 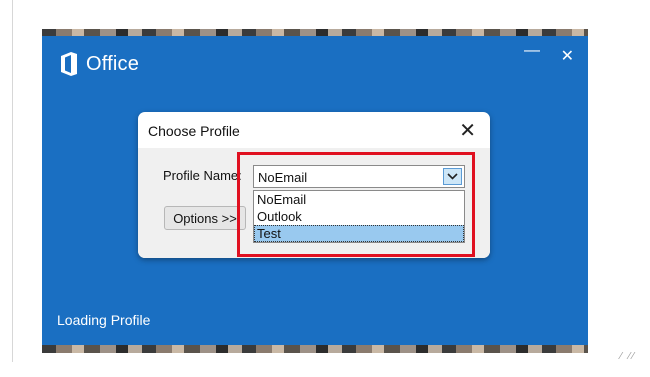 I want to click on profile-name-combobox: NoEmail, so click(x=359, y=176).